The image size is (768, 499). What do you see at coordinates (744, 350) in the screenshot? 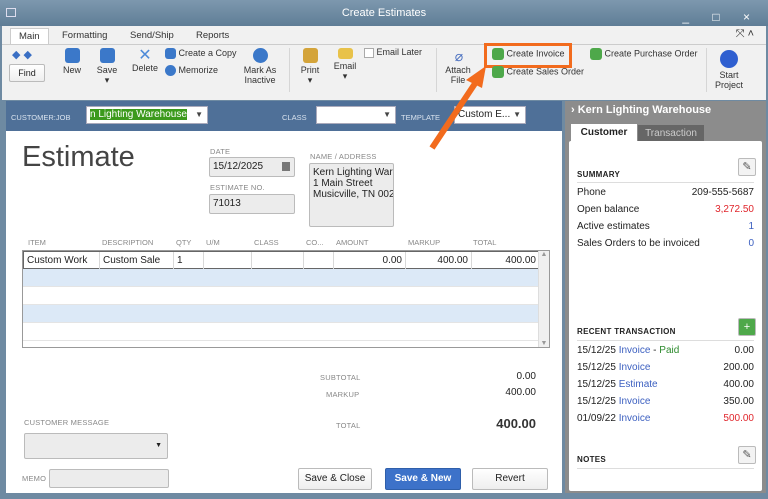
I see `transaction-amount: 0.00` at bounding box center [744, 350].